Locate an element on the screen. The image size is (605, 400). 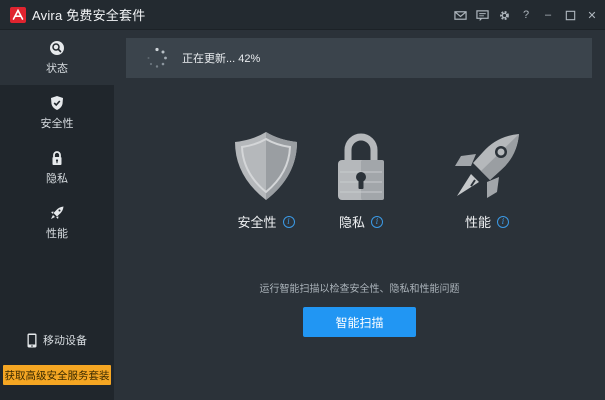
mobile-devices-label: 移动设备 is located at coordinates (65, 341).